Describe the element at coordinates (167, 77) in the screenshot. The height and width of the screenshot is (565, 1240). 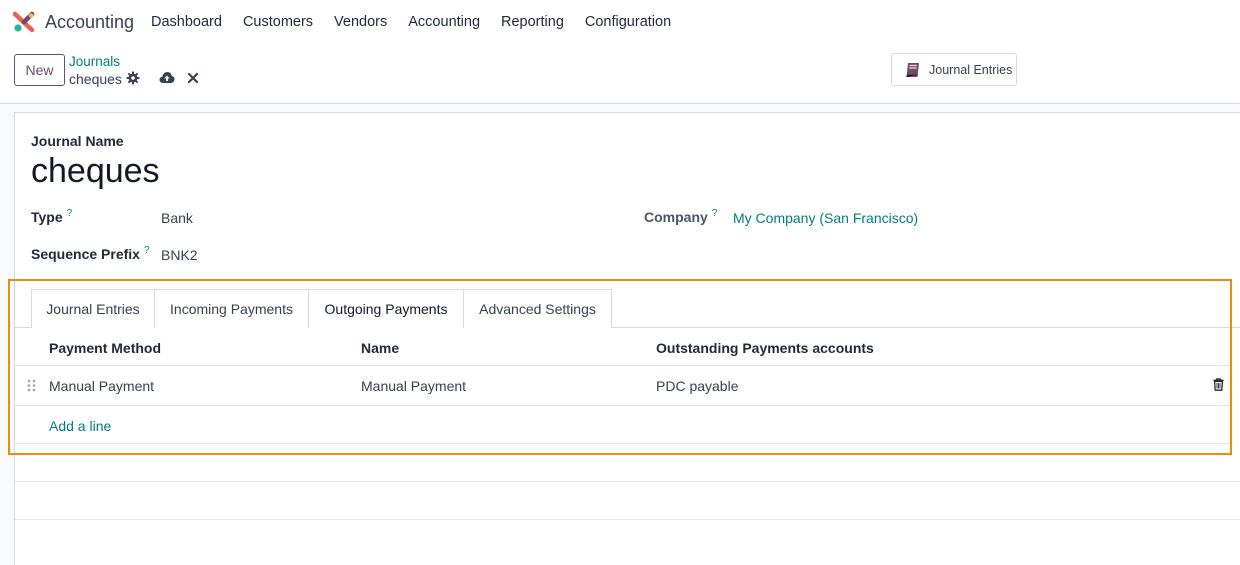
I see `cloud-upload-icon` at that location.